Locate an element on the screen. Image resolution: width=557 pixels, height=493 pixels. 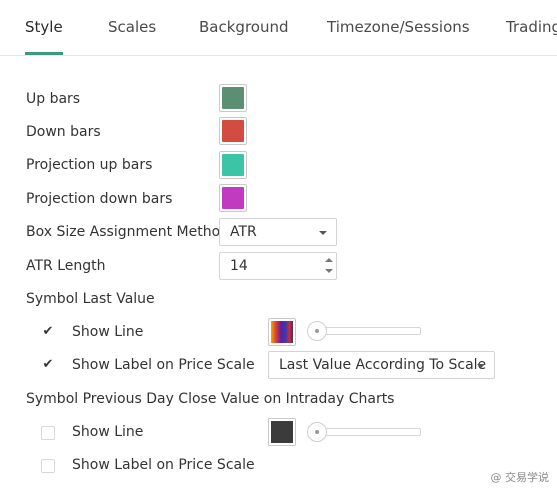
last-value-label-select: Last Value According To Scale is located at coordinates (381, 365).